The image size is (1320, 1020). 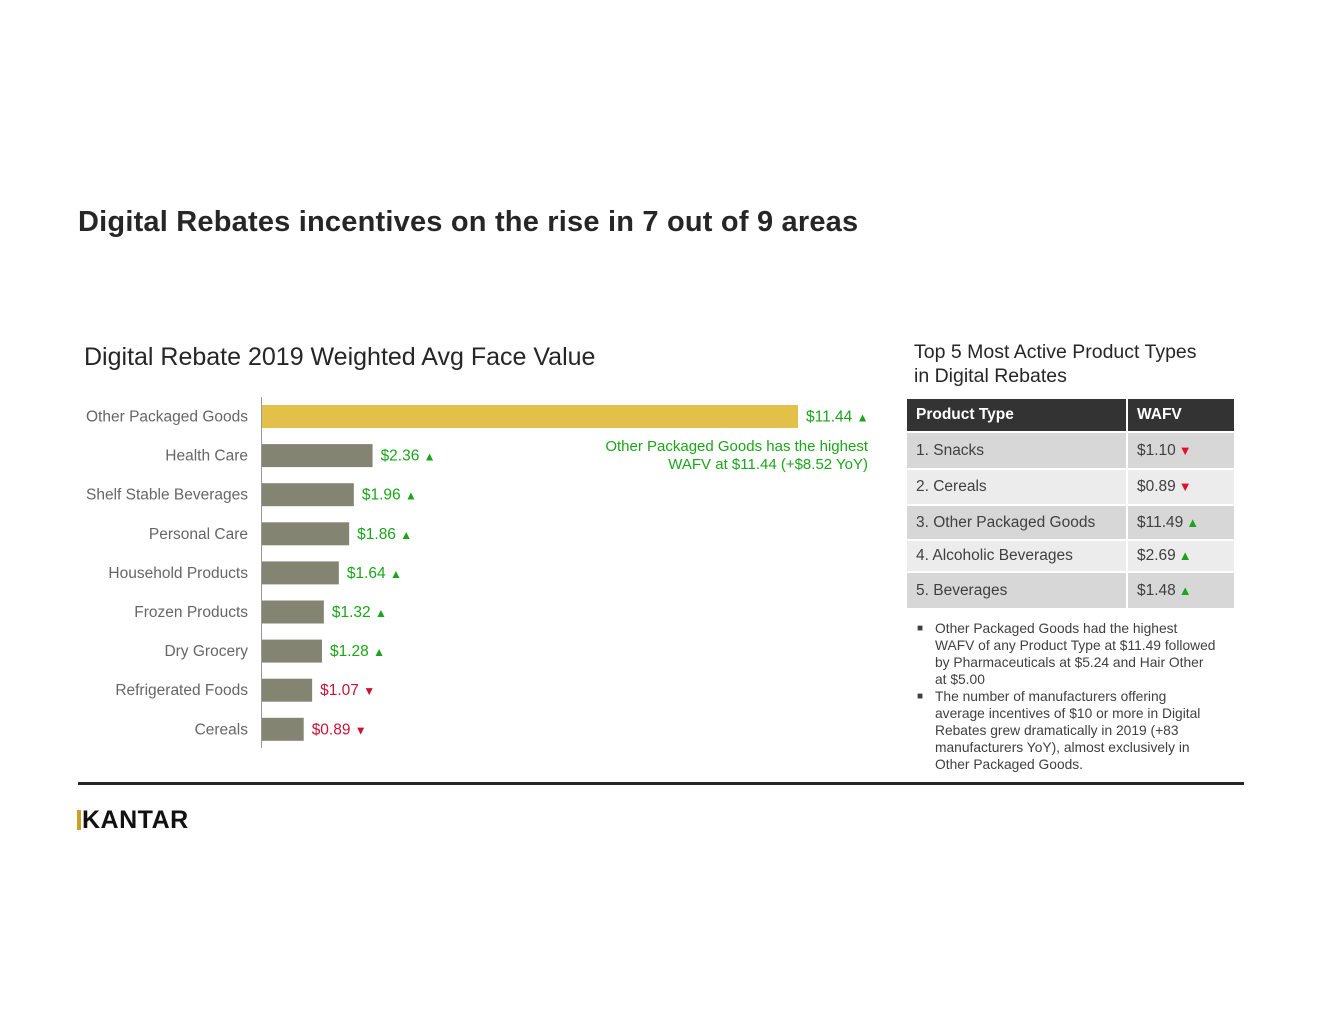 What do you see at coordinates (1156, 590) in the screenshot?
I see `wafv-value: $1.48` at bounding box center [1156, 590].